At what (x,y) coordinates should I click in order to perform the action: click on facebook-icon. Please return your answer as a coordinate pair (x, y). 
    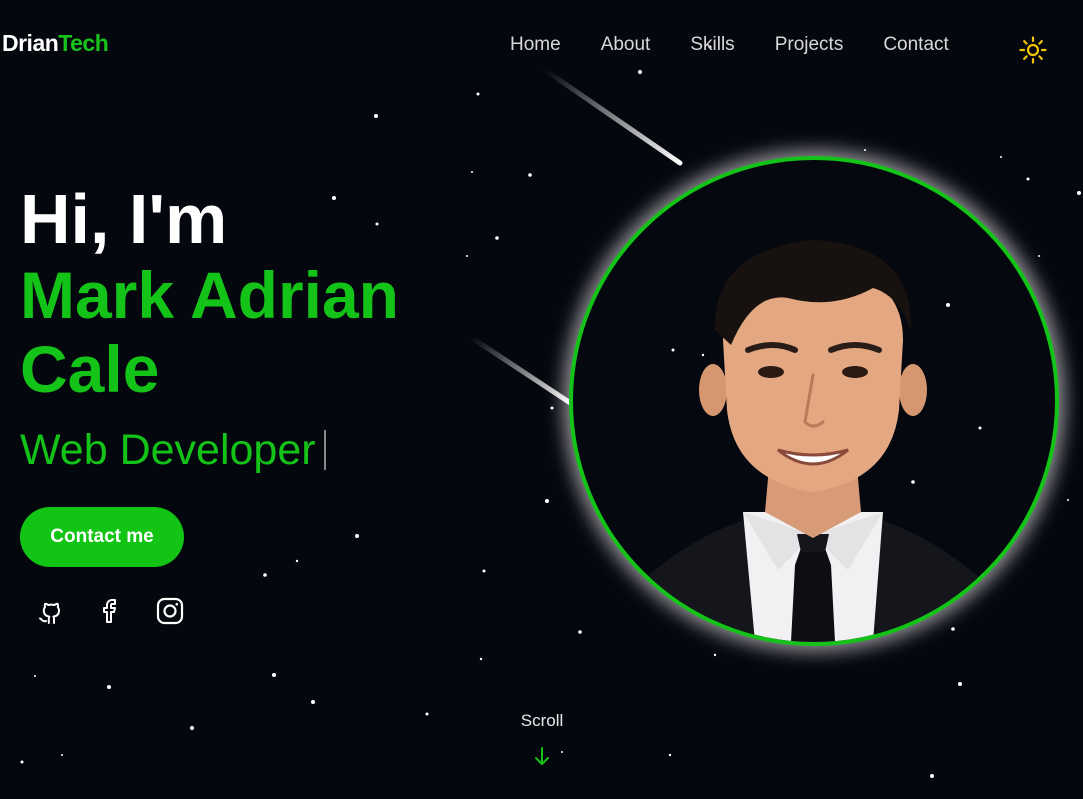
    Looking at the image, I should click on (111, 611).